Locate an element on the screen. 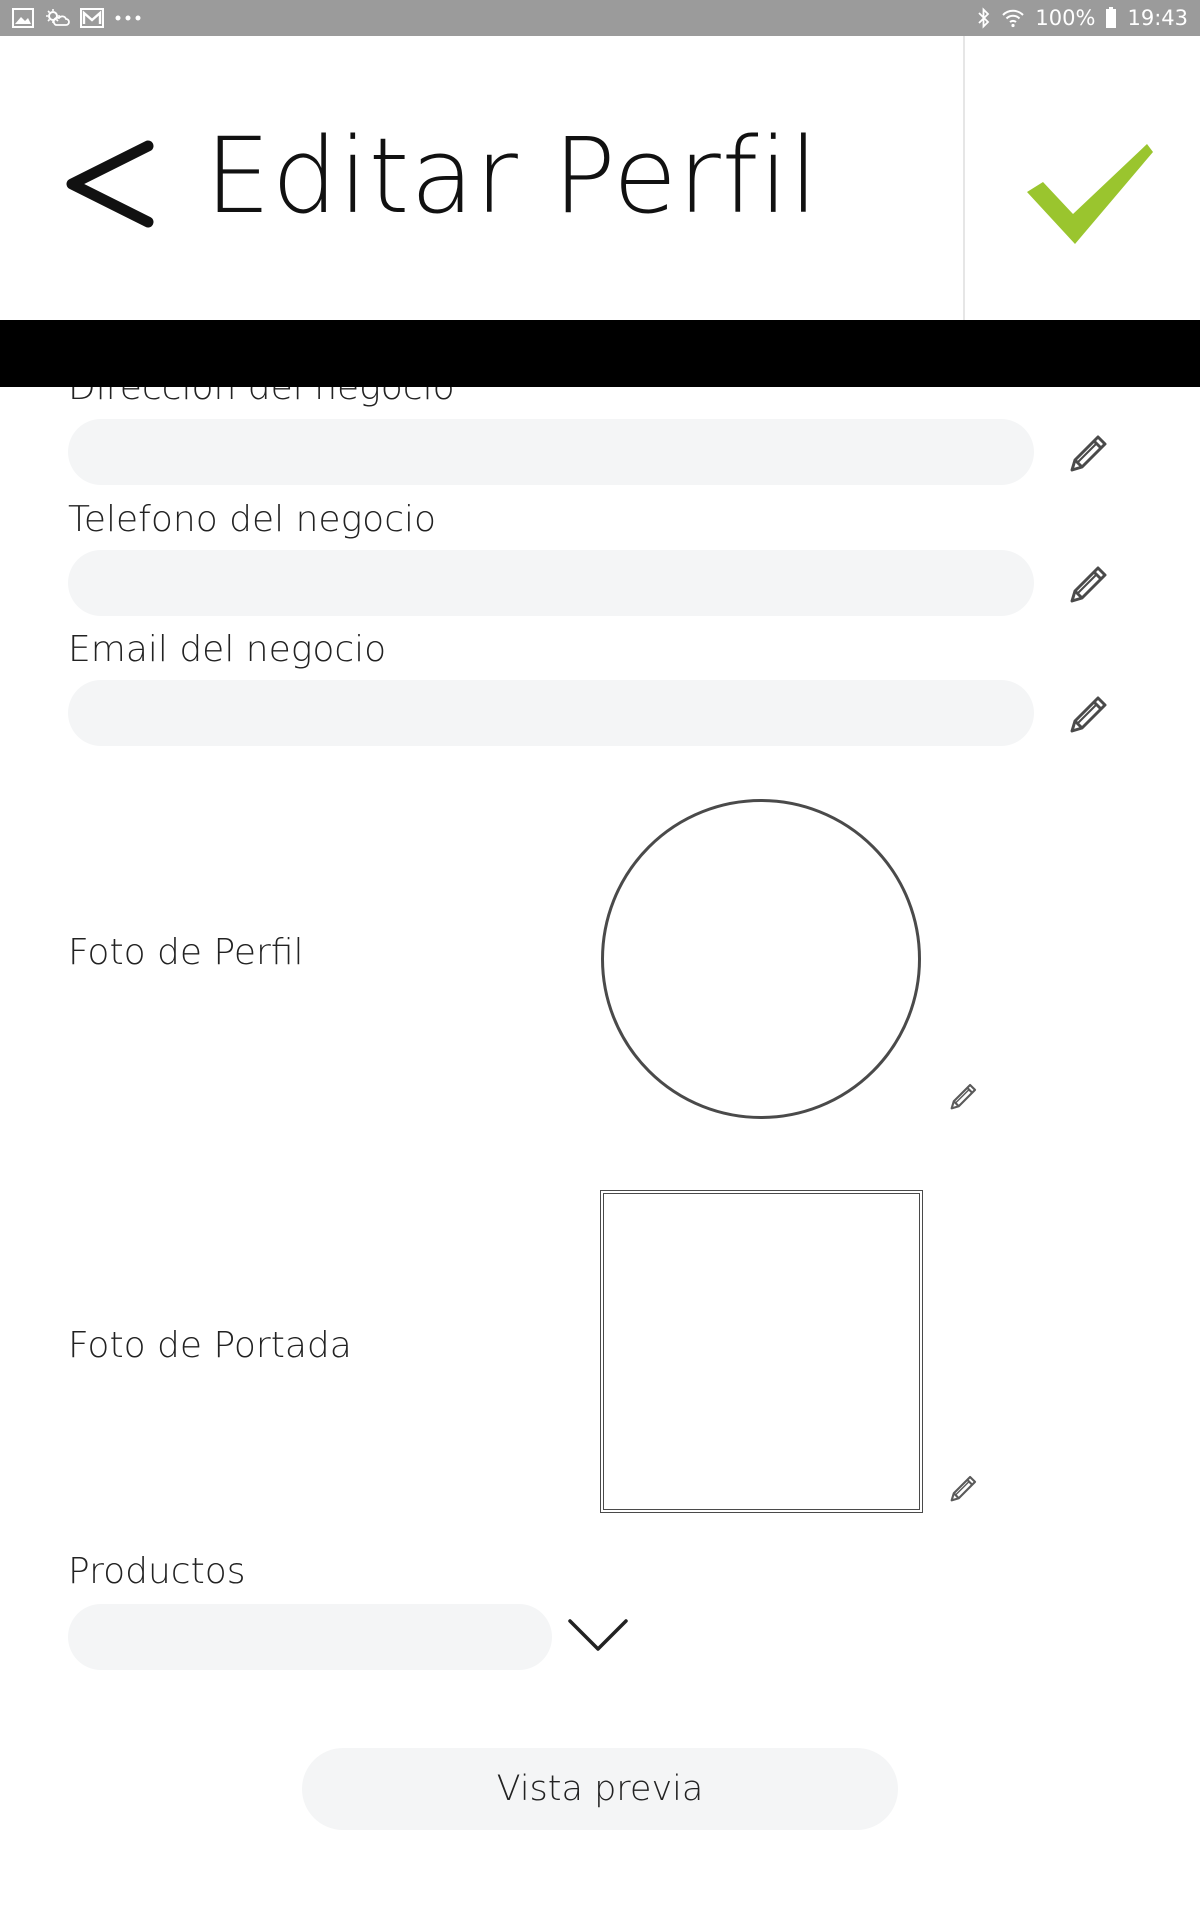  phone-label: Telefono del negocio is located at coordinates (252, 519).